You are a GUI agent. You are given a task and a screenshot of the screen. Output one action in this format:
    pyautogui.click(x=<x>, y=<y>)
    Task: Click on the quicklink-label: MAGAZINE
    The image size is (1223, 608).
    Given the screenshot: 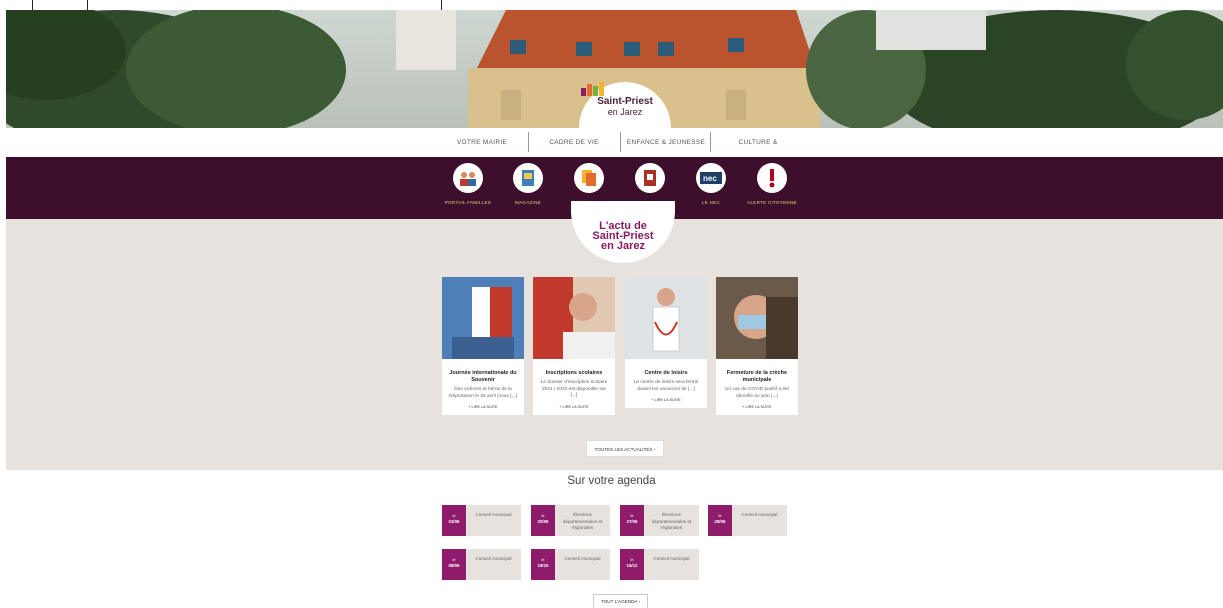 What is the action you would take?
    pyautogui.click(x=528, y=202)
    